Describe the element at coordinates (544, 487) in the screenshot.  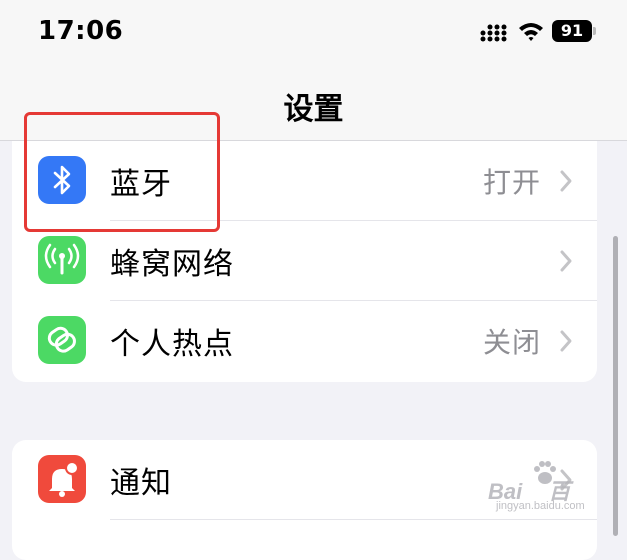
I see `baidu-watermark: Bai 百 jingyan.baidu.com` at that location.